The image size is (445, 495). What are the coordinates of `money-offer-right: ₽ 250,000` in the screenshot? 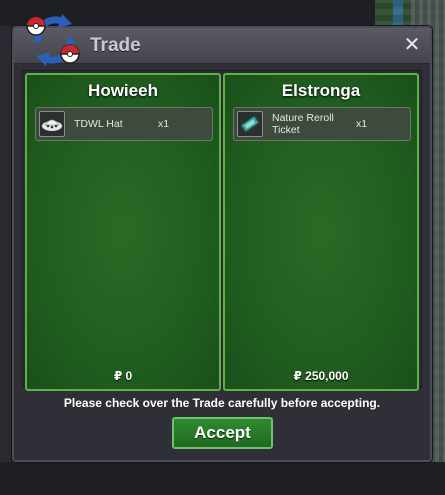 It's located at (321, 376).